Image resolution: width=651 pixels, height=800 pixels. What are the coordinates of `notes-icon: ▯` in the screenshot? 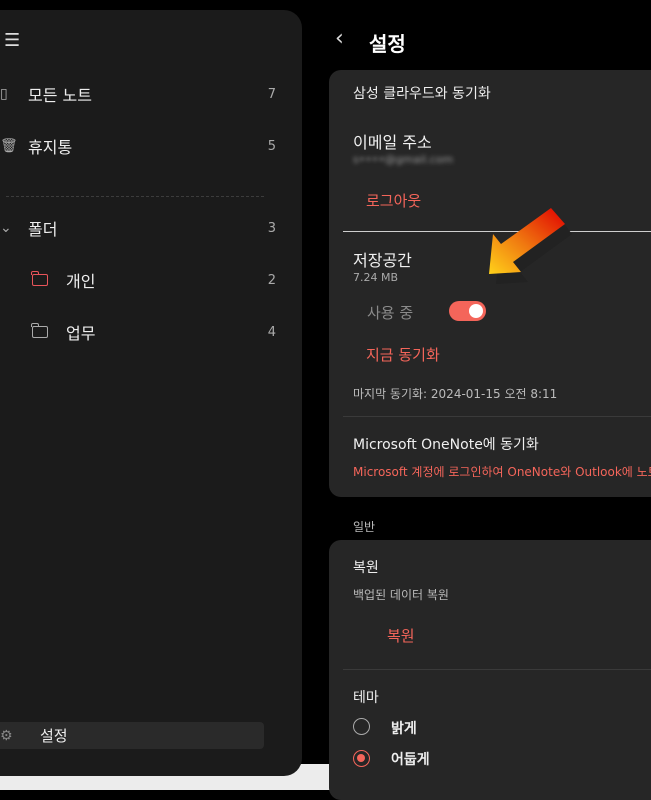 It's located at (4, 94).